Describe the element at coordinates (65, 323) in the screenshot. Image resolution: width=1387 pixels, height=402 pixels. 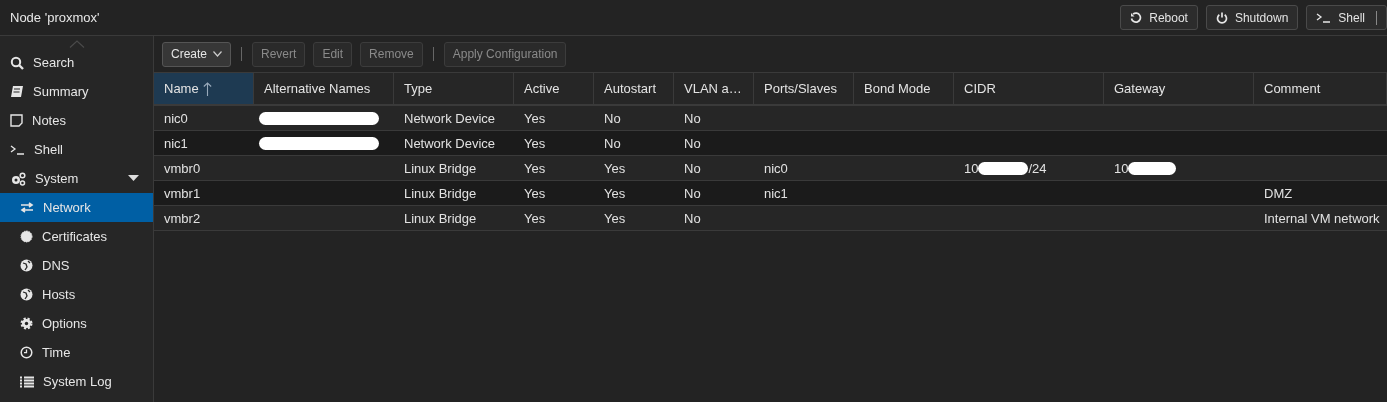
I see `sidebar-item-label: Options` at that location.